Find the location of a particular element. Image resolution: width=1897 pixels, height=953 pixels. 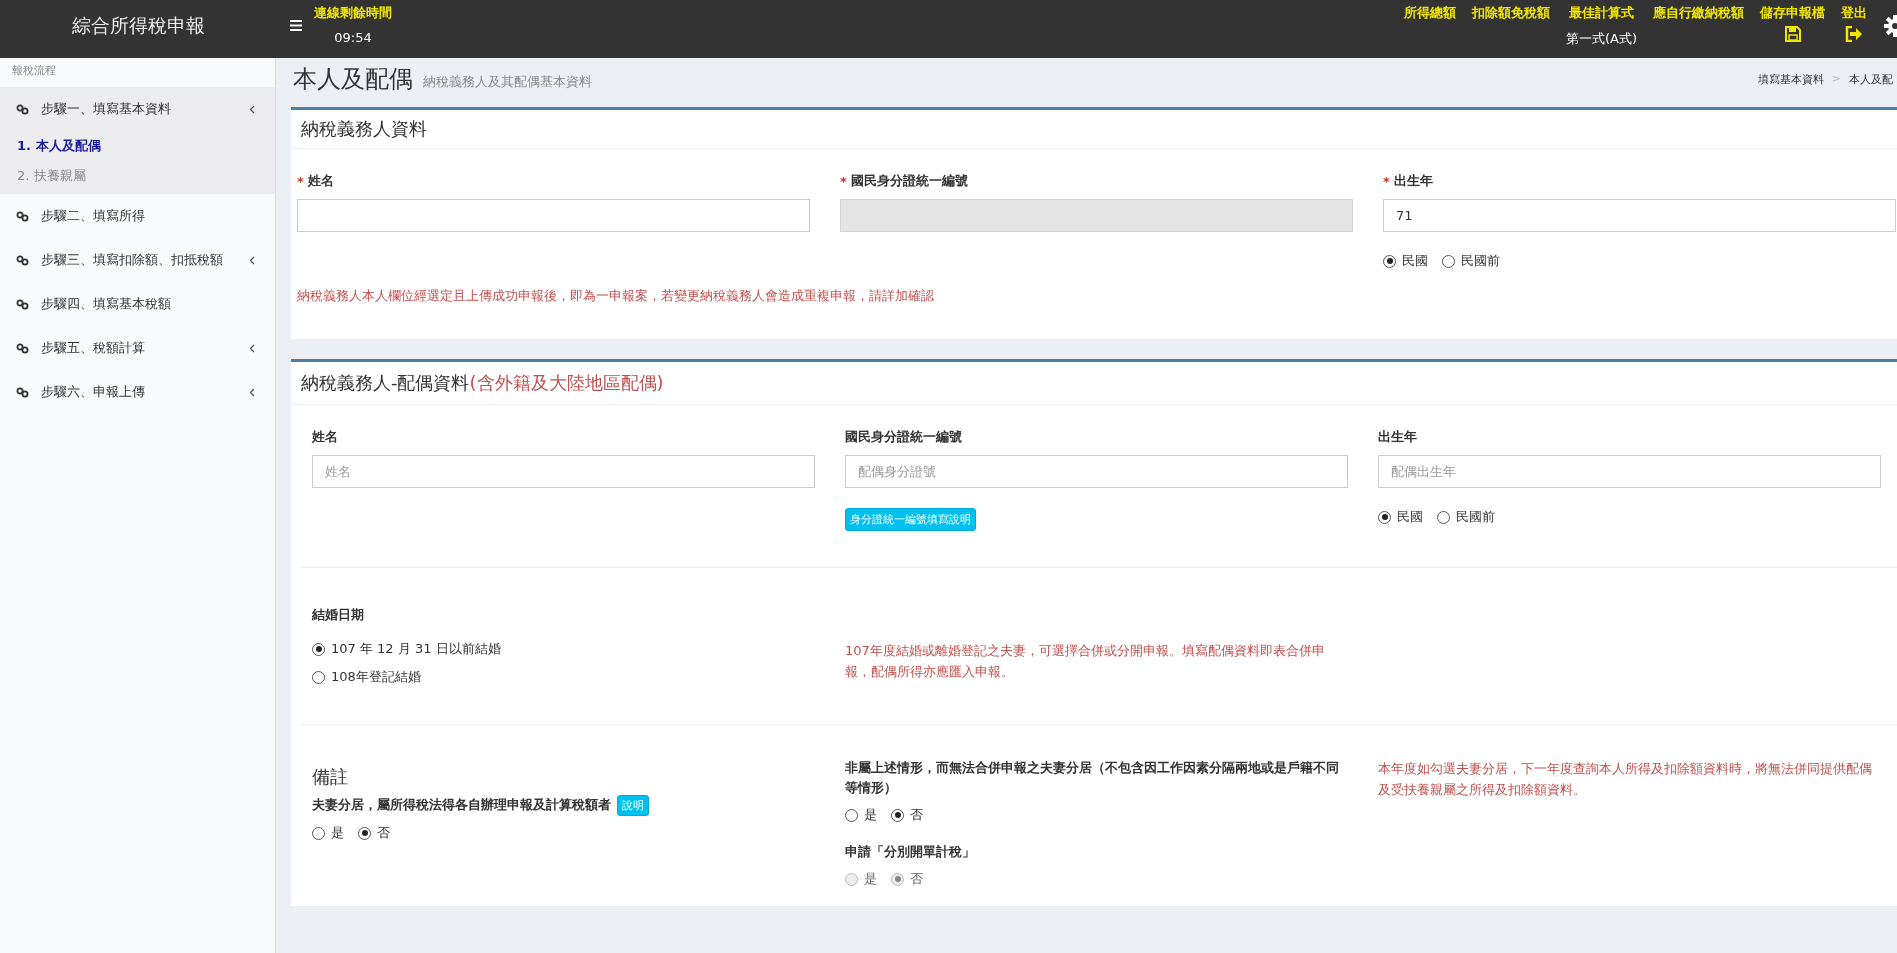

panel-title-note: (含外籍及大陸地區配偶) is located at coordinates (566, 383).